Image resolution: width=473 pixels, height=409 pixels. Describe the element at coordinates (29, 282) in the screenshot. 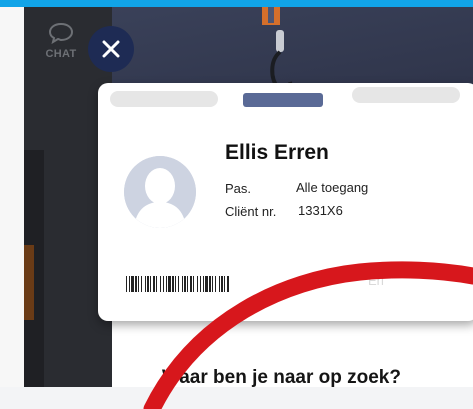

I see `sidebar-orange-strip` at that location.